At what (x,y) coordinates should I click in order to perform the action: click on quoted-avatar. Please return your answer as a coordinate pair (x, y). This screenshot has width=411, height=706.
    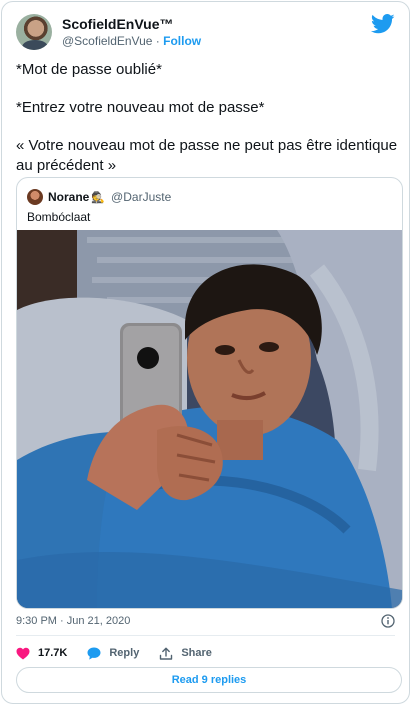
    Looking at the image, I should click on (35, 197).